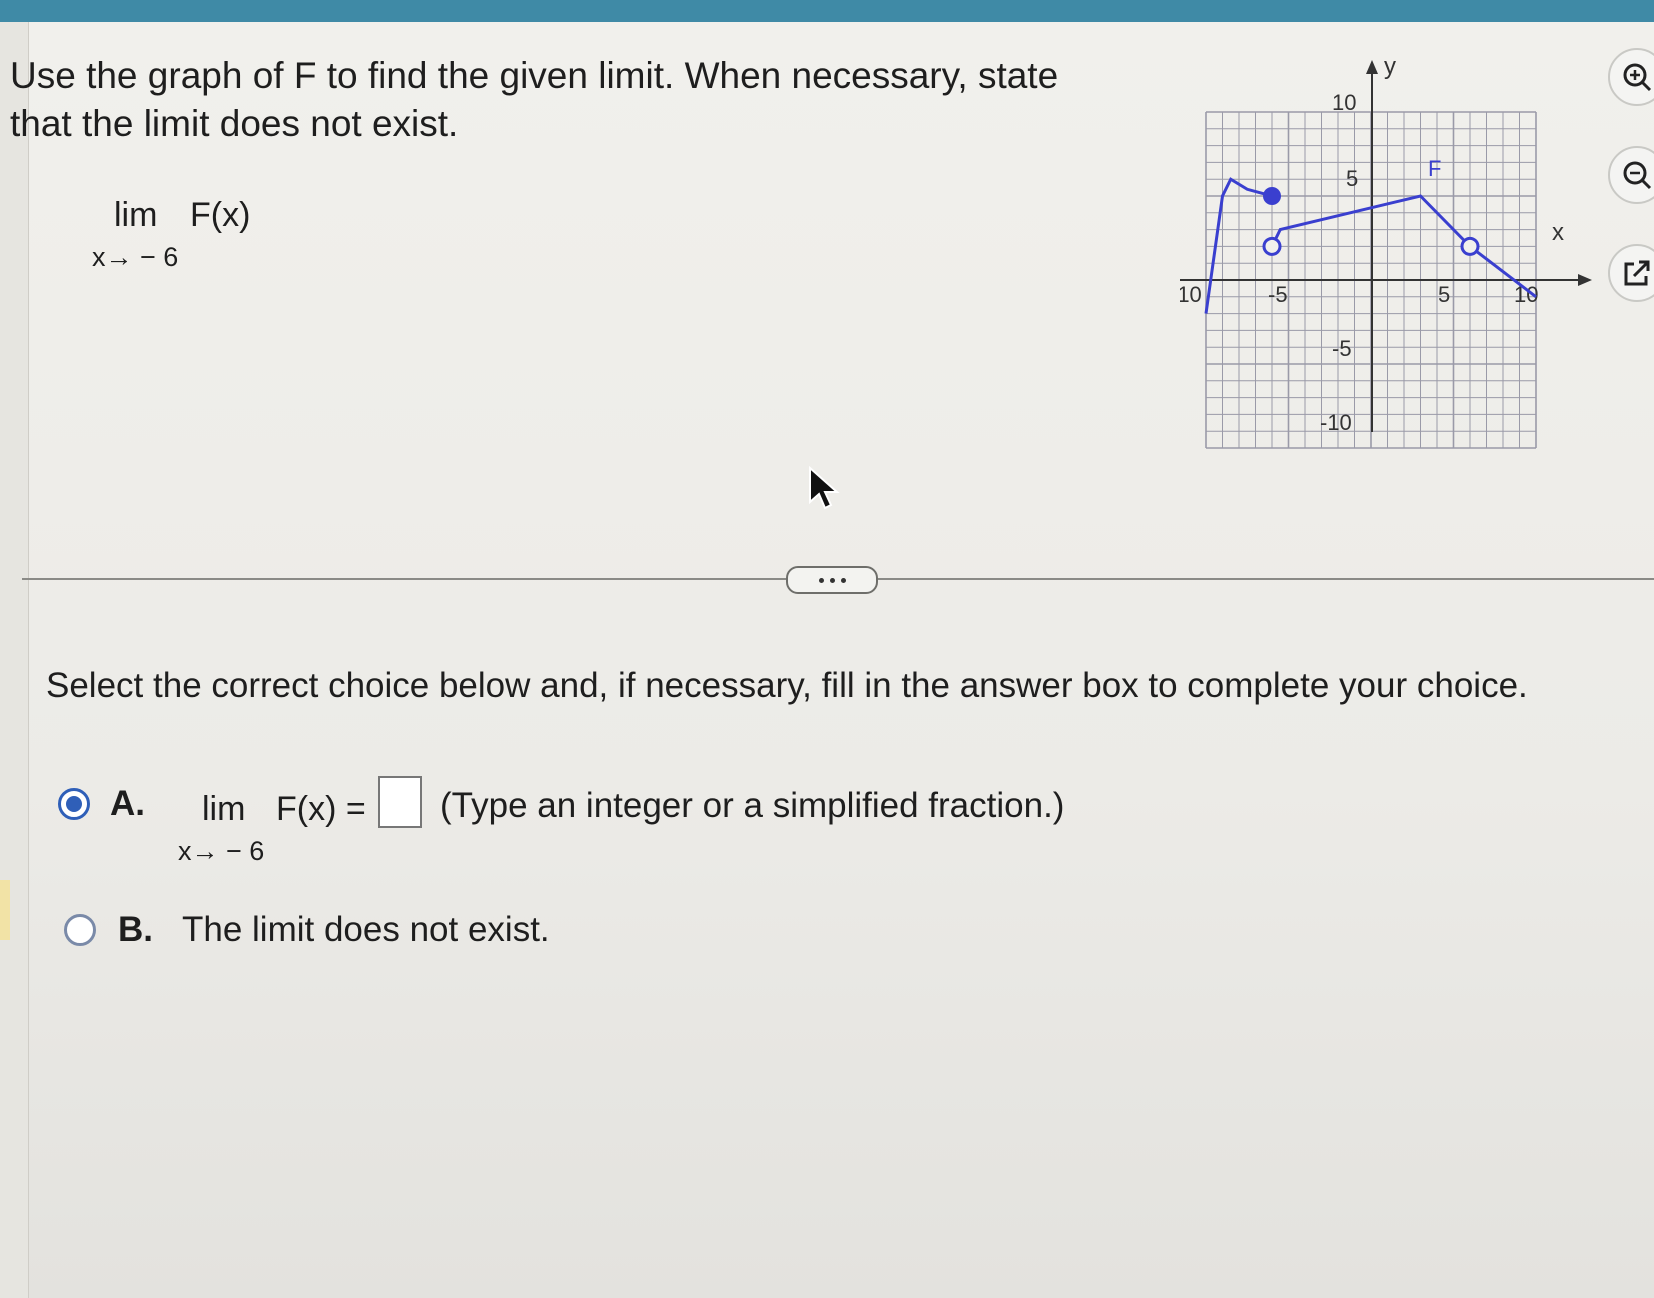 This screenshot has width=1654, height=1298. Describe the element at coordinates (1278, 294) in the screenshot. I see `tick-x-neg5: -5` at that location.